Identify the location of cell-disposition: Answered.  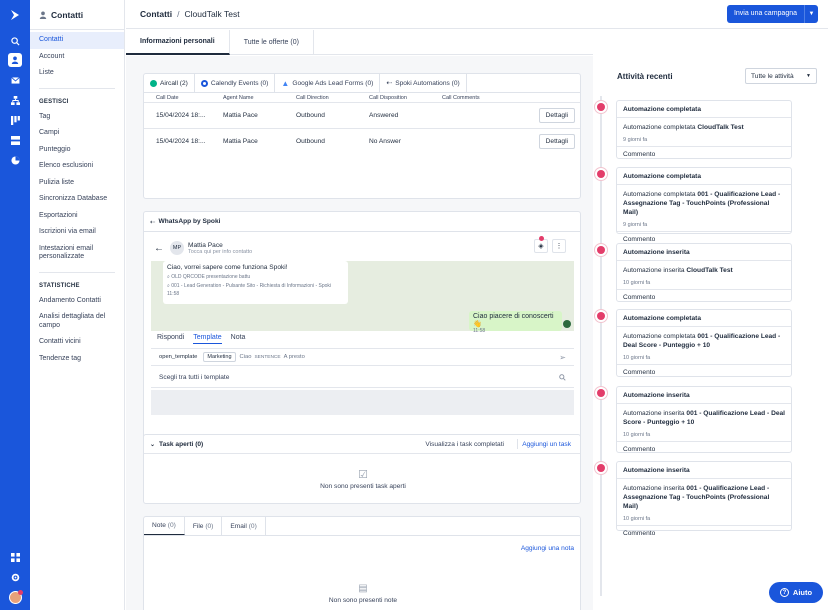
(384, 115).